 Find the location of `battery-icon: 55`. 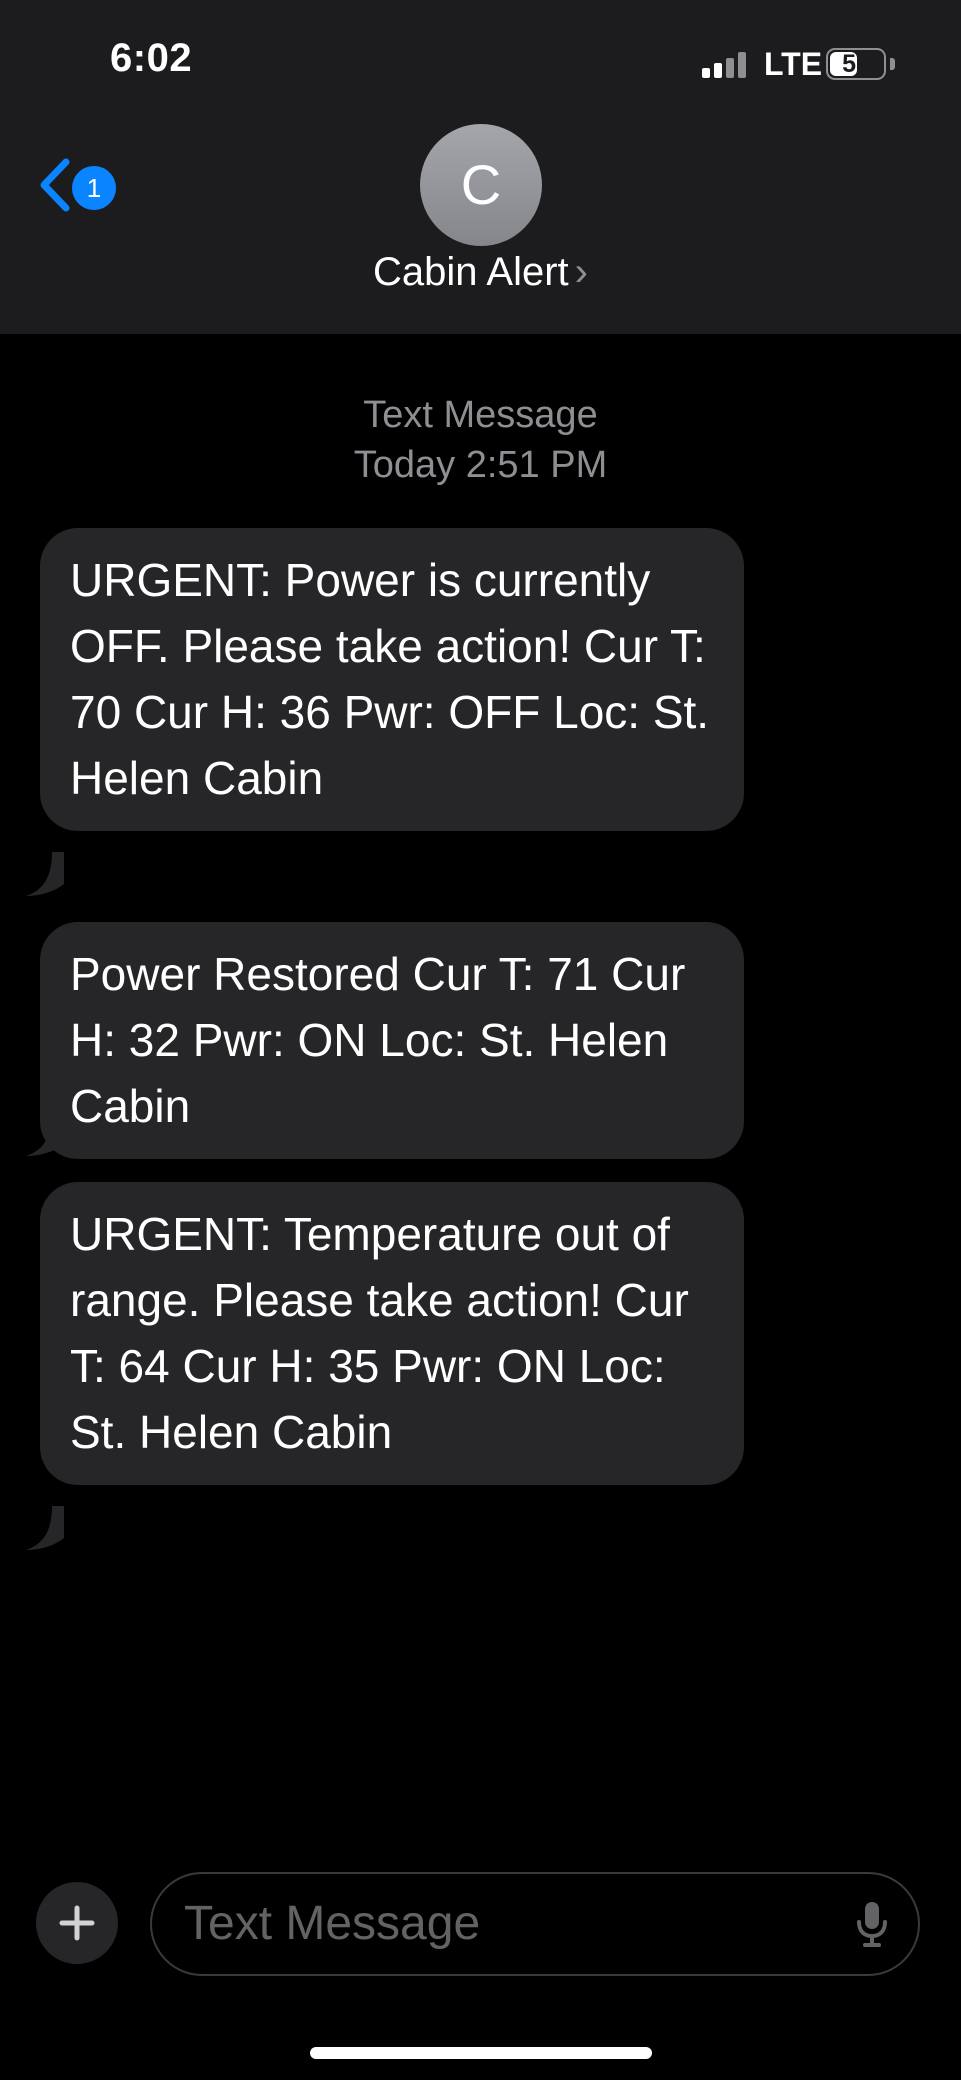

battery-icon: 55 is located at coordinates (856, 64).